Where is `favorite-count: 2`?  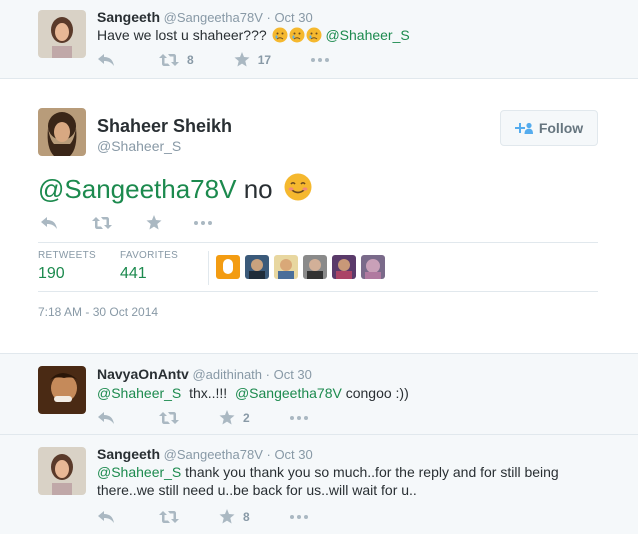 favorite-count: 2 is located at coordinates (246, 417).